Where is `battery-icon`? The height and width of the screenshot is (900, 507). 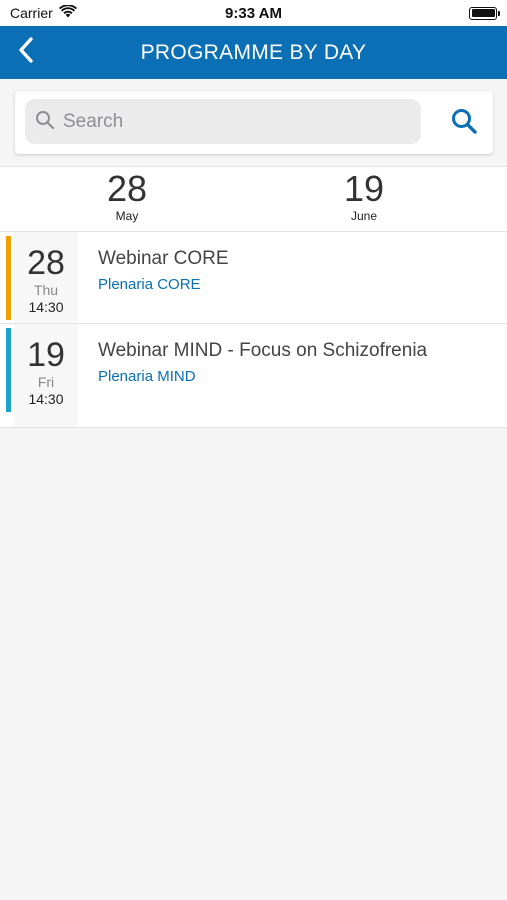
battery-icon is located at coordinates (484, 13).